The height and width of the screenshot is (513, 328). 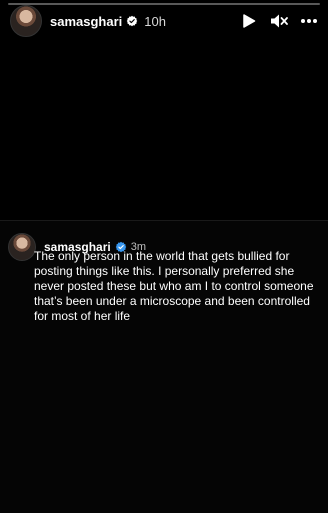 What do you see at coordinates (86, 21) in the screenshot?
I see `story-username: samasghari` at bounding box center [86, 21].